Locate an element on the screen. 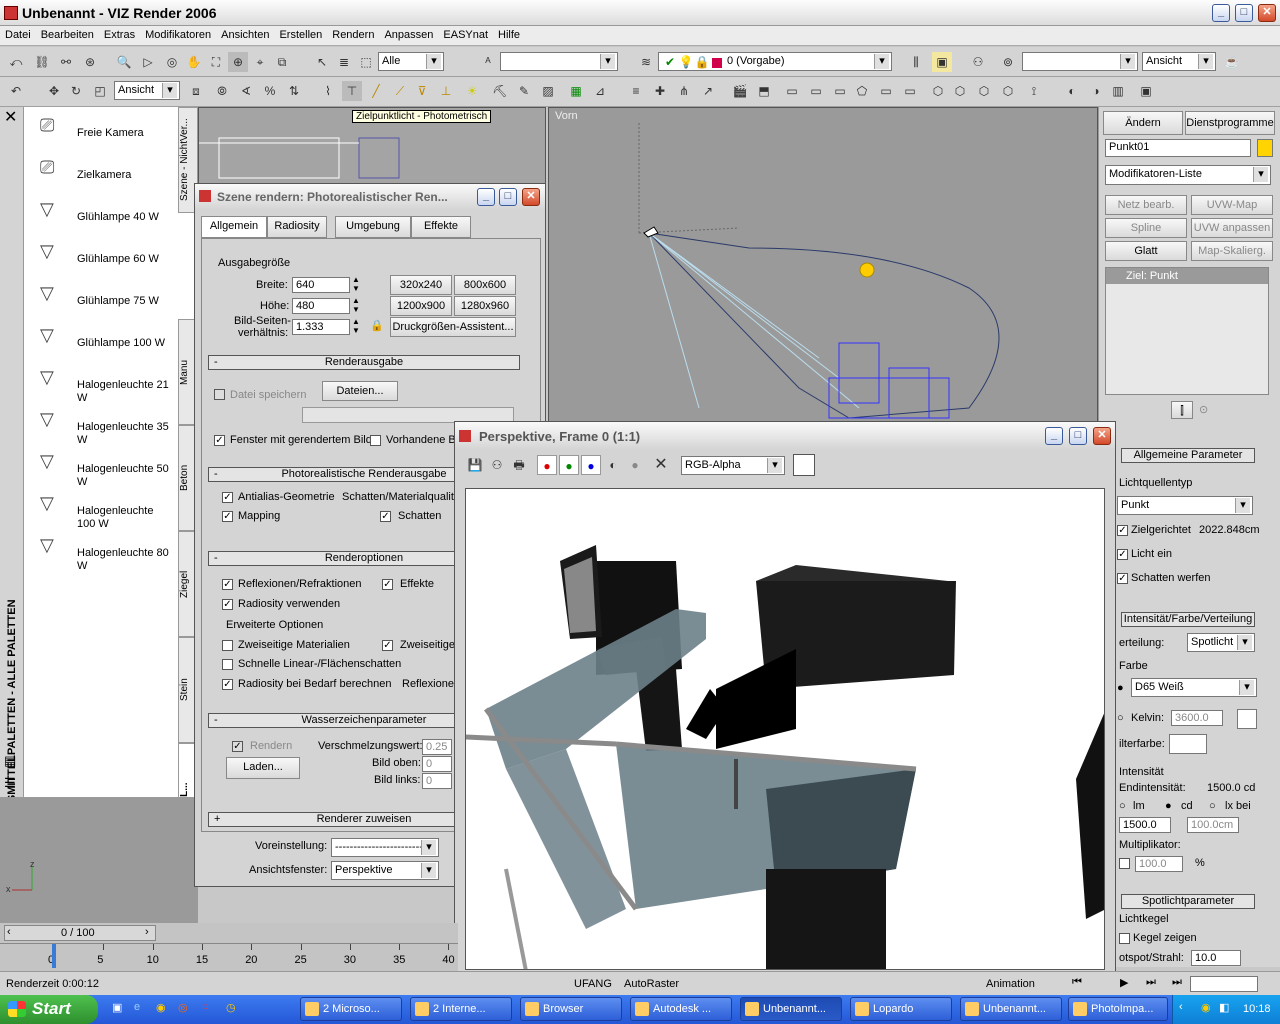 The height and width of the screenshot is (1024, 1280). create-icon-a: ⛏ is located at coordinates (500, 91).